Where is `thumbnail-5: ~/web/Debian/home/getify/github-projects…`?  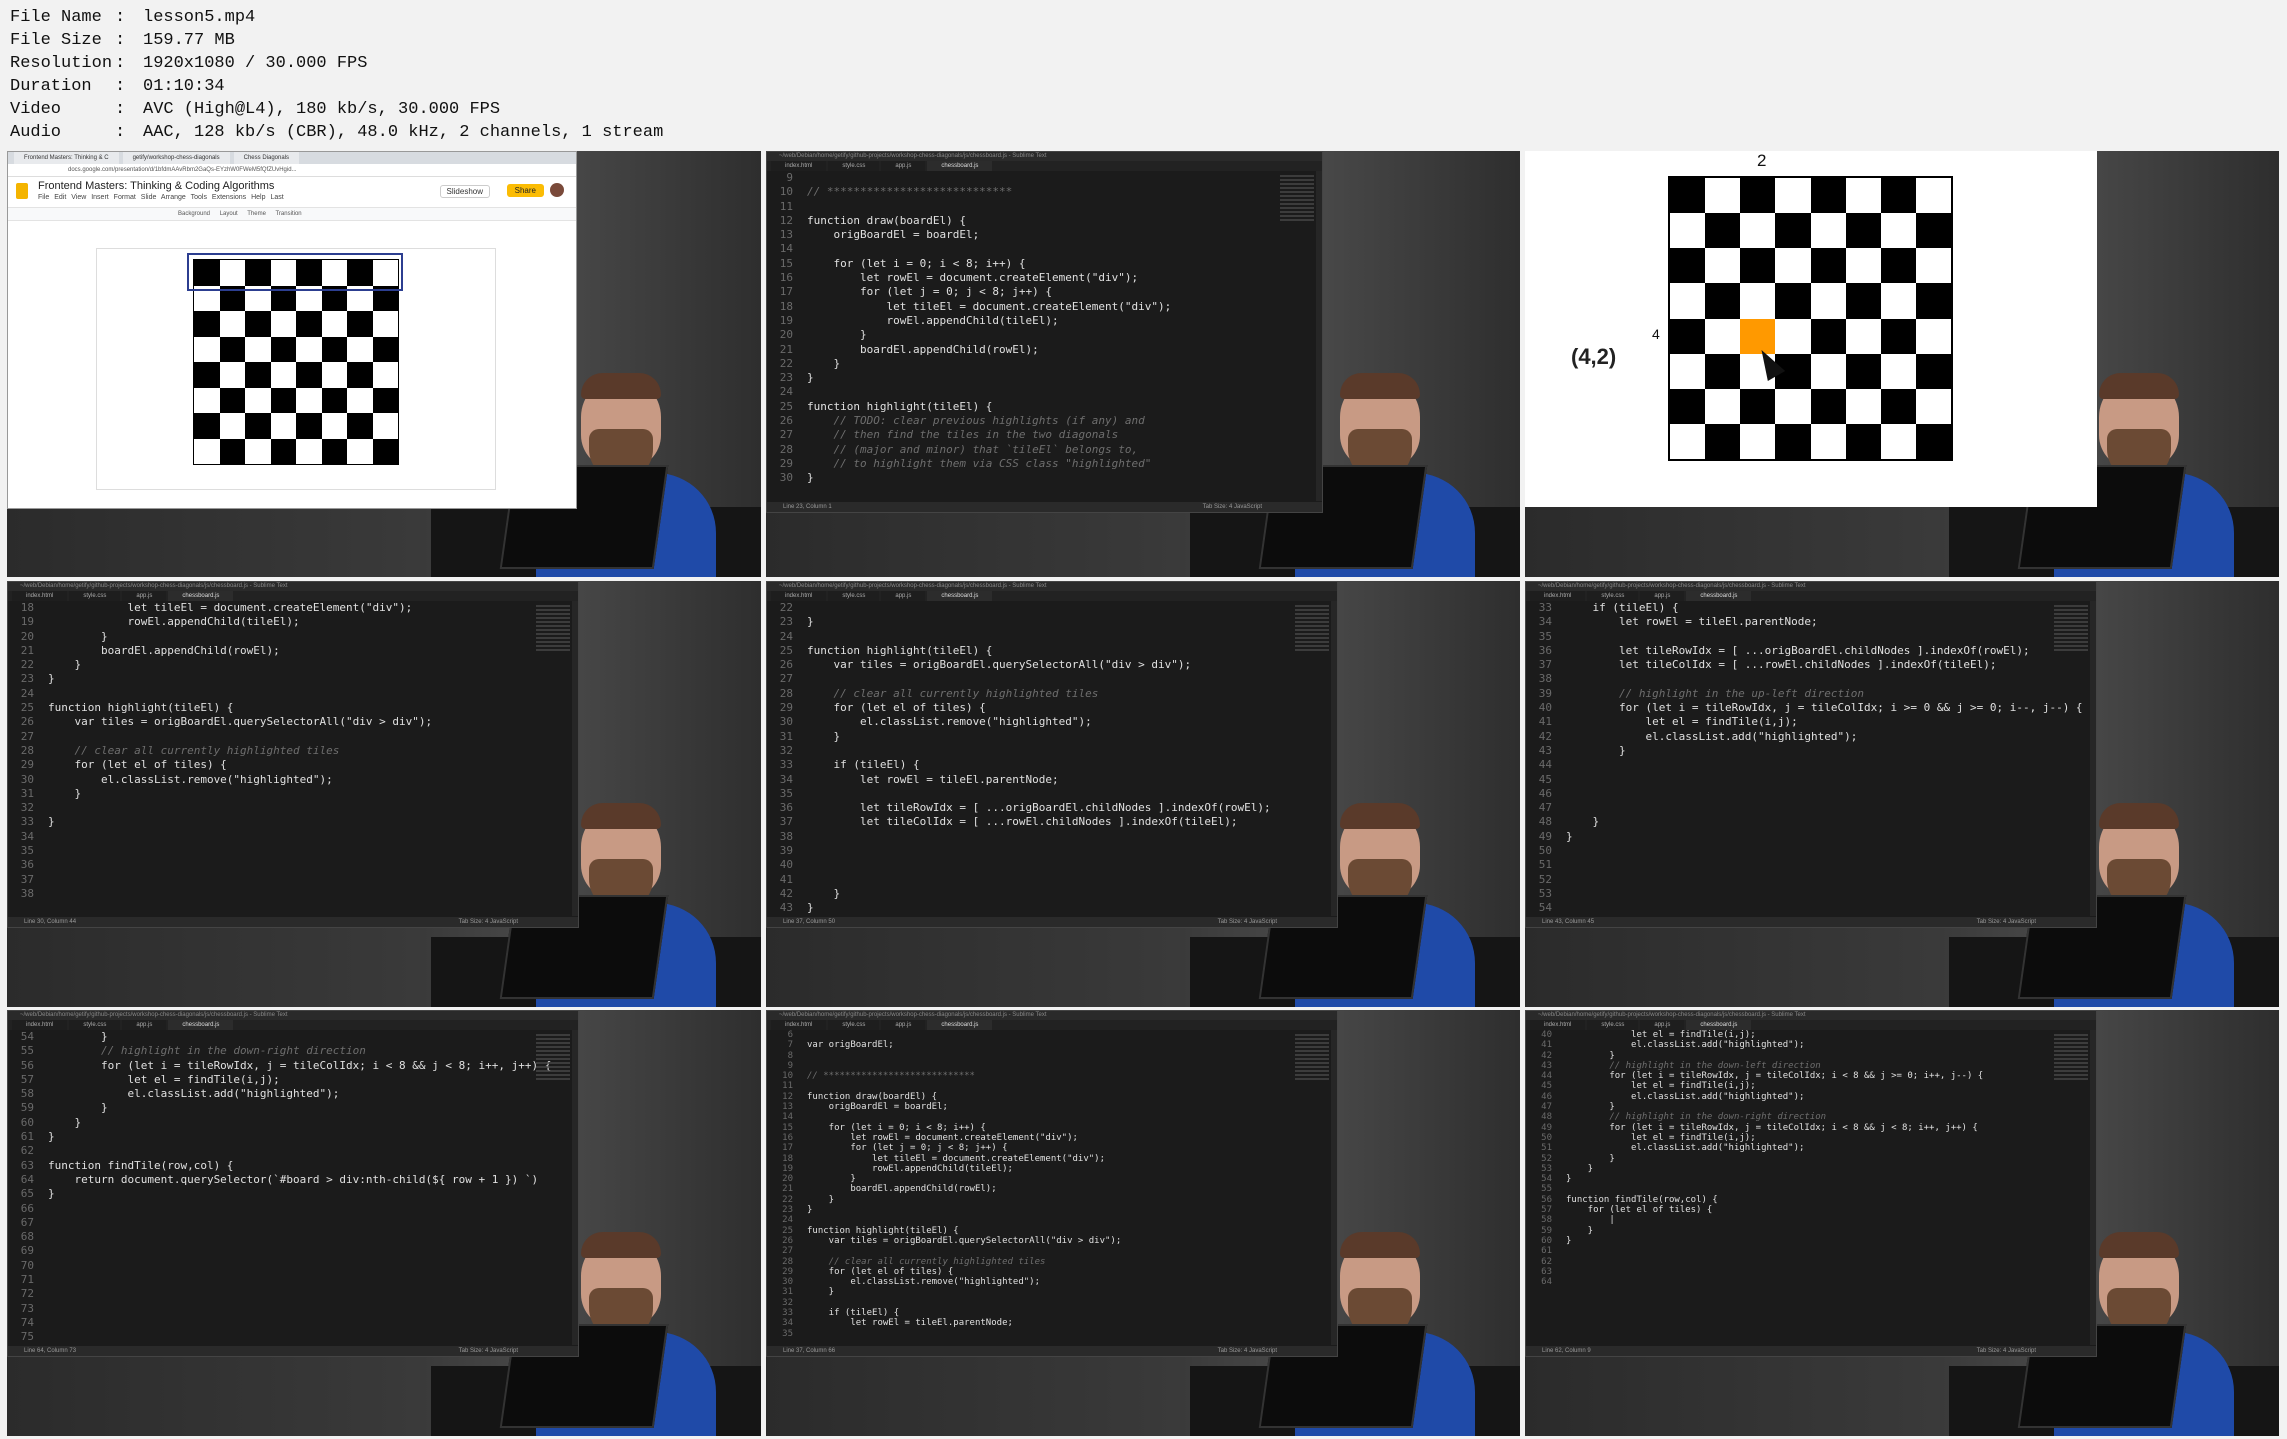
thumbnail-5: ~/web/Debian/home/getify/github-projects… is located at coordinates (1143, 794).